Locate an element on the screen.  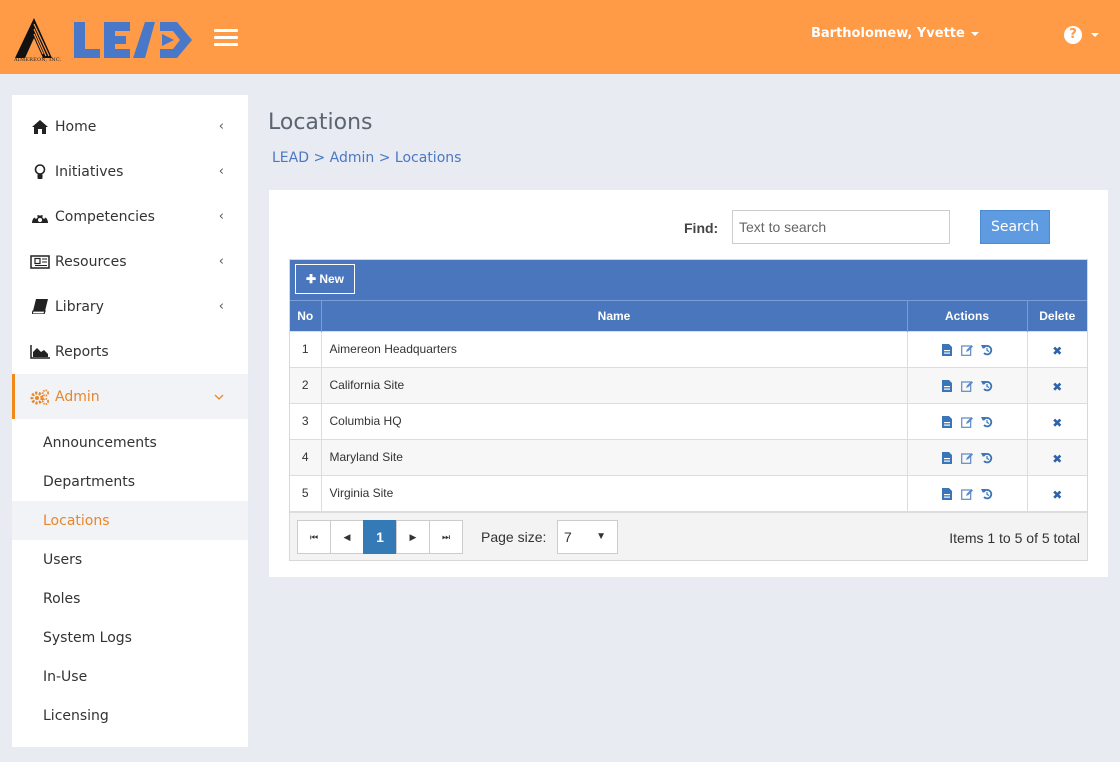
hamburger-icon-bar is located at coordinates (226, 37).